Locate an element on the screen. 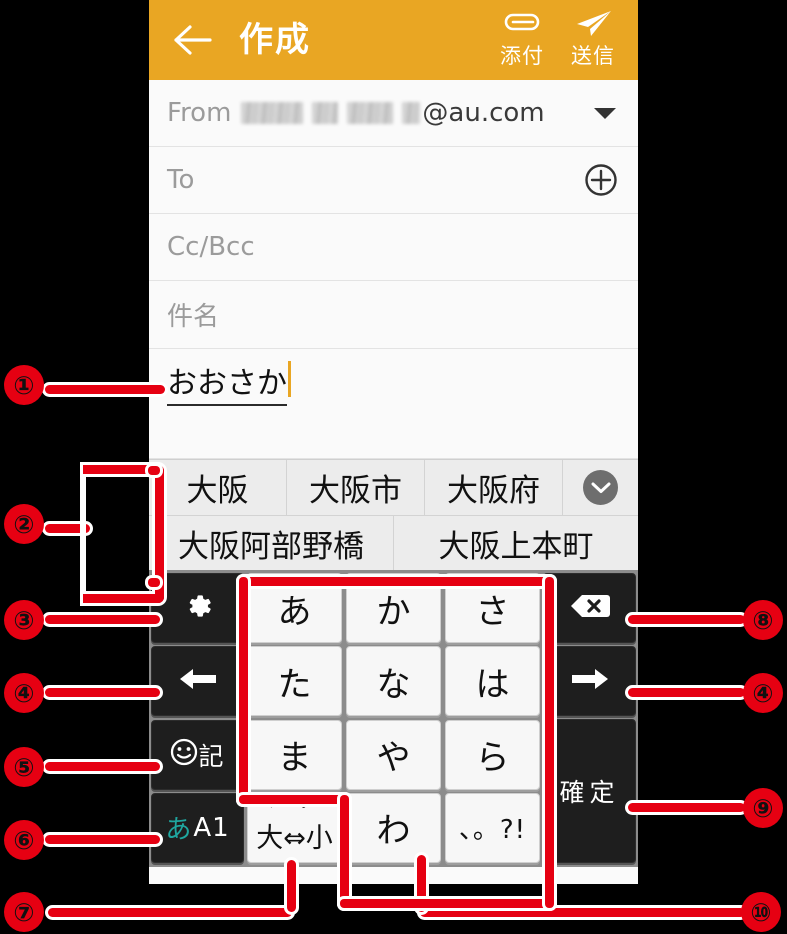  dakuten-marks-label: ゛゜ is located at coordinates (300, 812).